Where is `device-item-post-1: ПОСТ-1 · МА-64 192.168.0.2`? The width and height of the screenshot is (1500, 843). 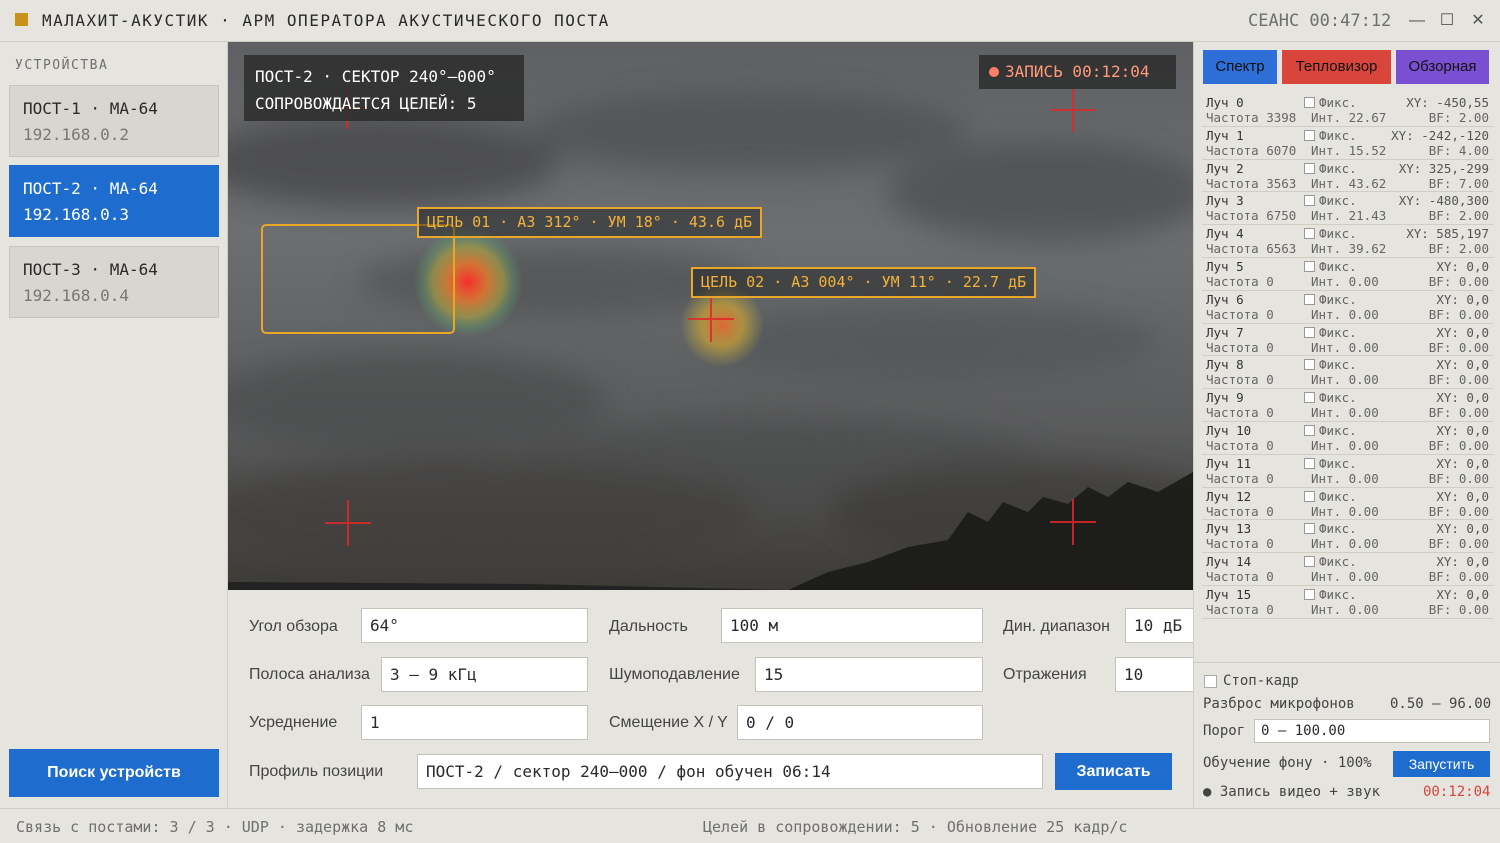
device-item-post-1: ПОСТ-1 · МА-64 192.168.0.2 is located at coordinates (114, 121).